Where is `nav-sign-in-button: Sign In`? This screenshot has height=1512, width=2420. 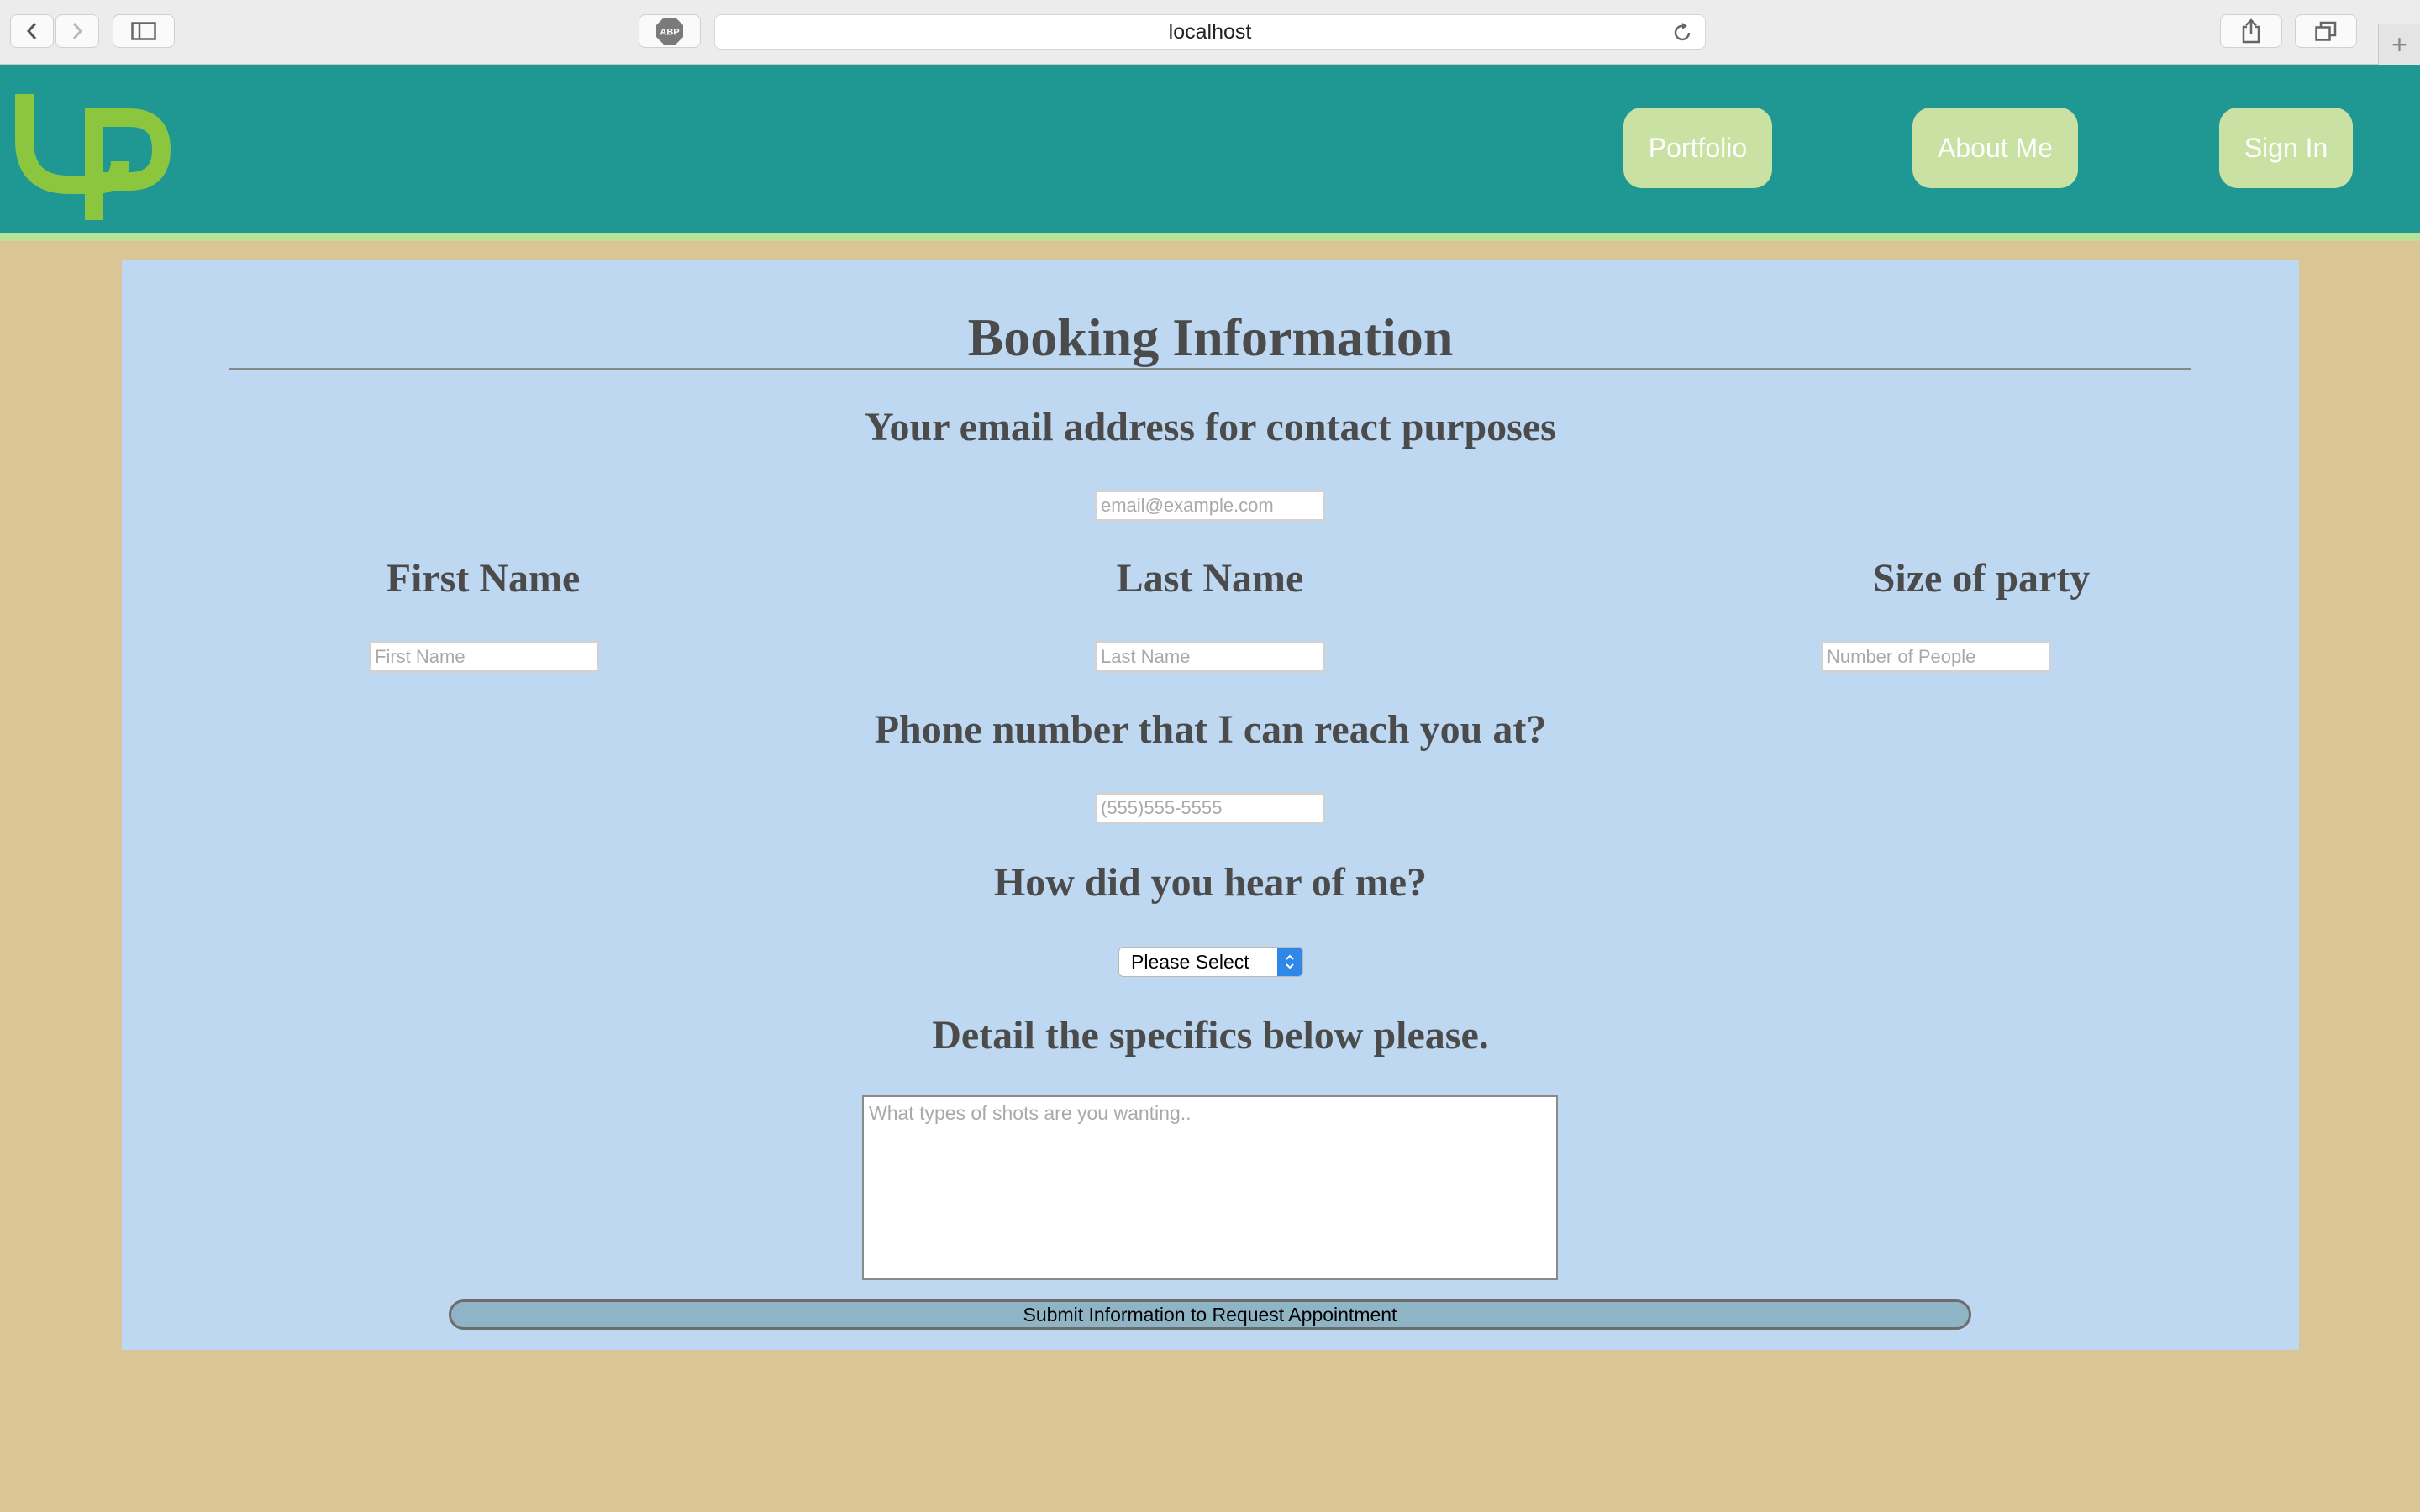 nav-sign-in-button: Sign In is located at coordinates (2286, 148).